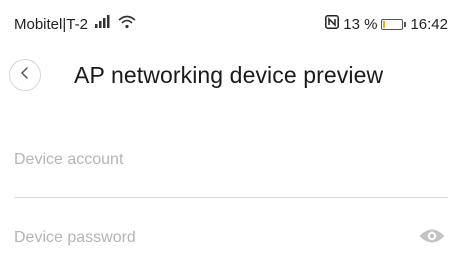 The height and width of the screenshot is (270, 462). I want to click on battery-percent: 13 %, so click(360, 24).